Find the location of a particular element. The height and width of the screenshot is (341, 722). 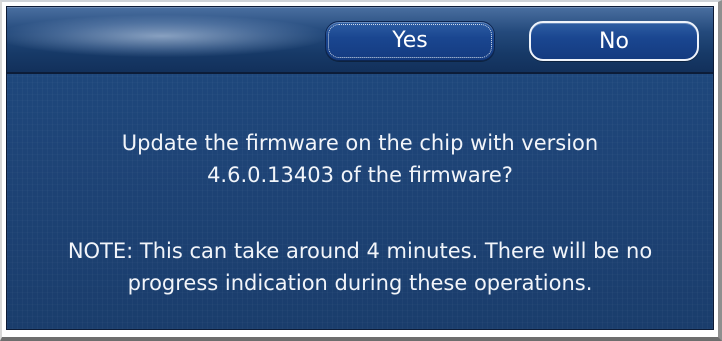

question-line-2: 4.6.0.13403 of the firmware? is located at coordinates (360, 175).